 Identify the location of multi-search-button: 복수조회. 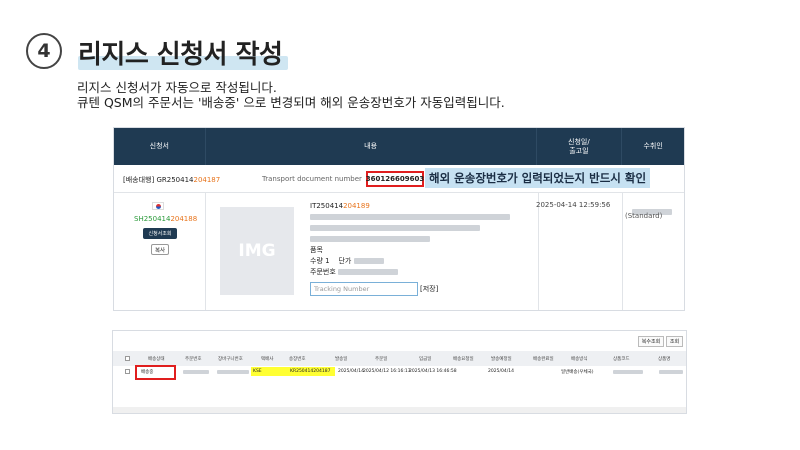
(651, 341).